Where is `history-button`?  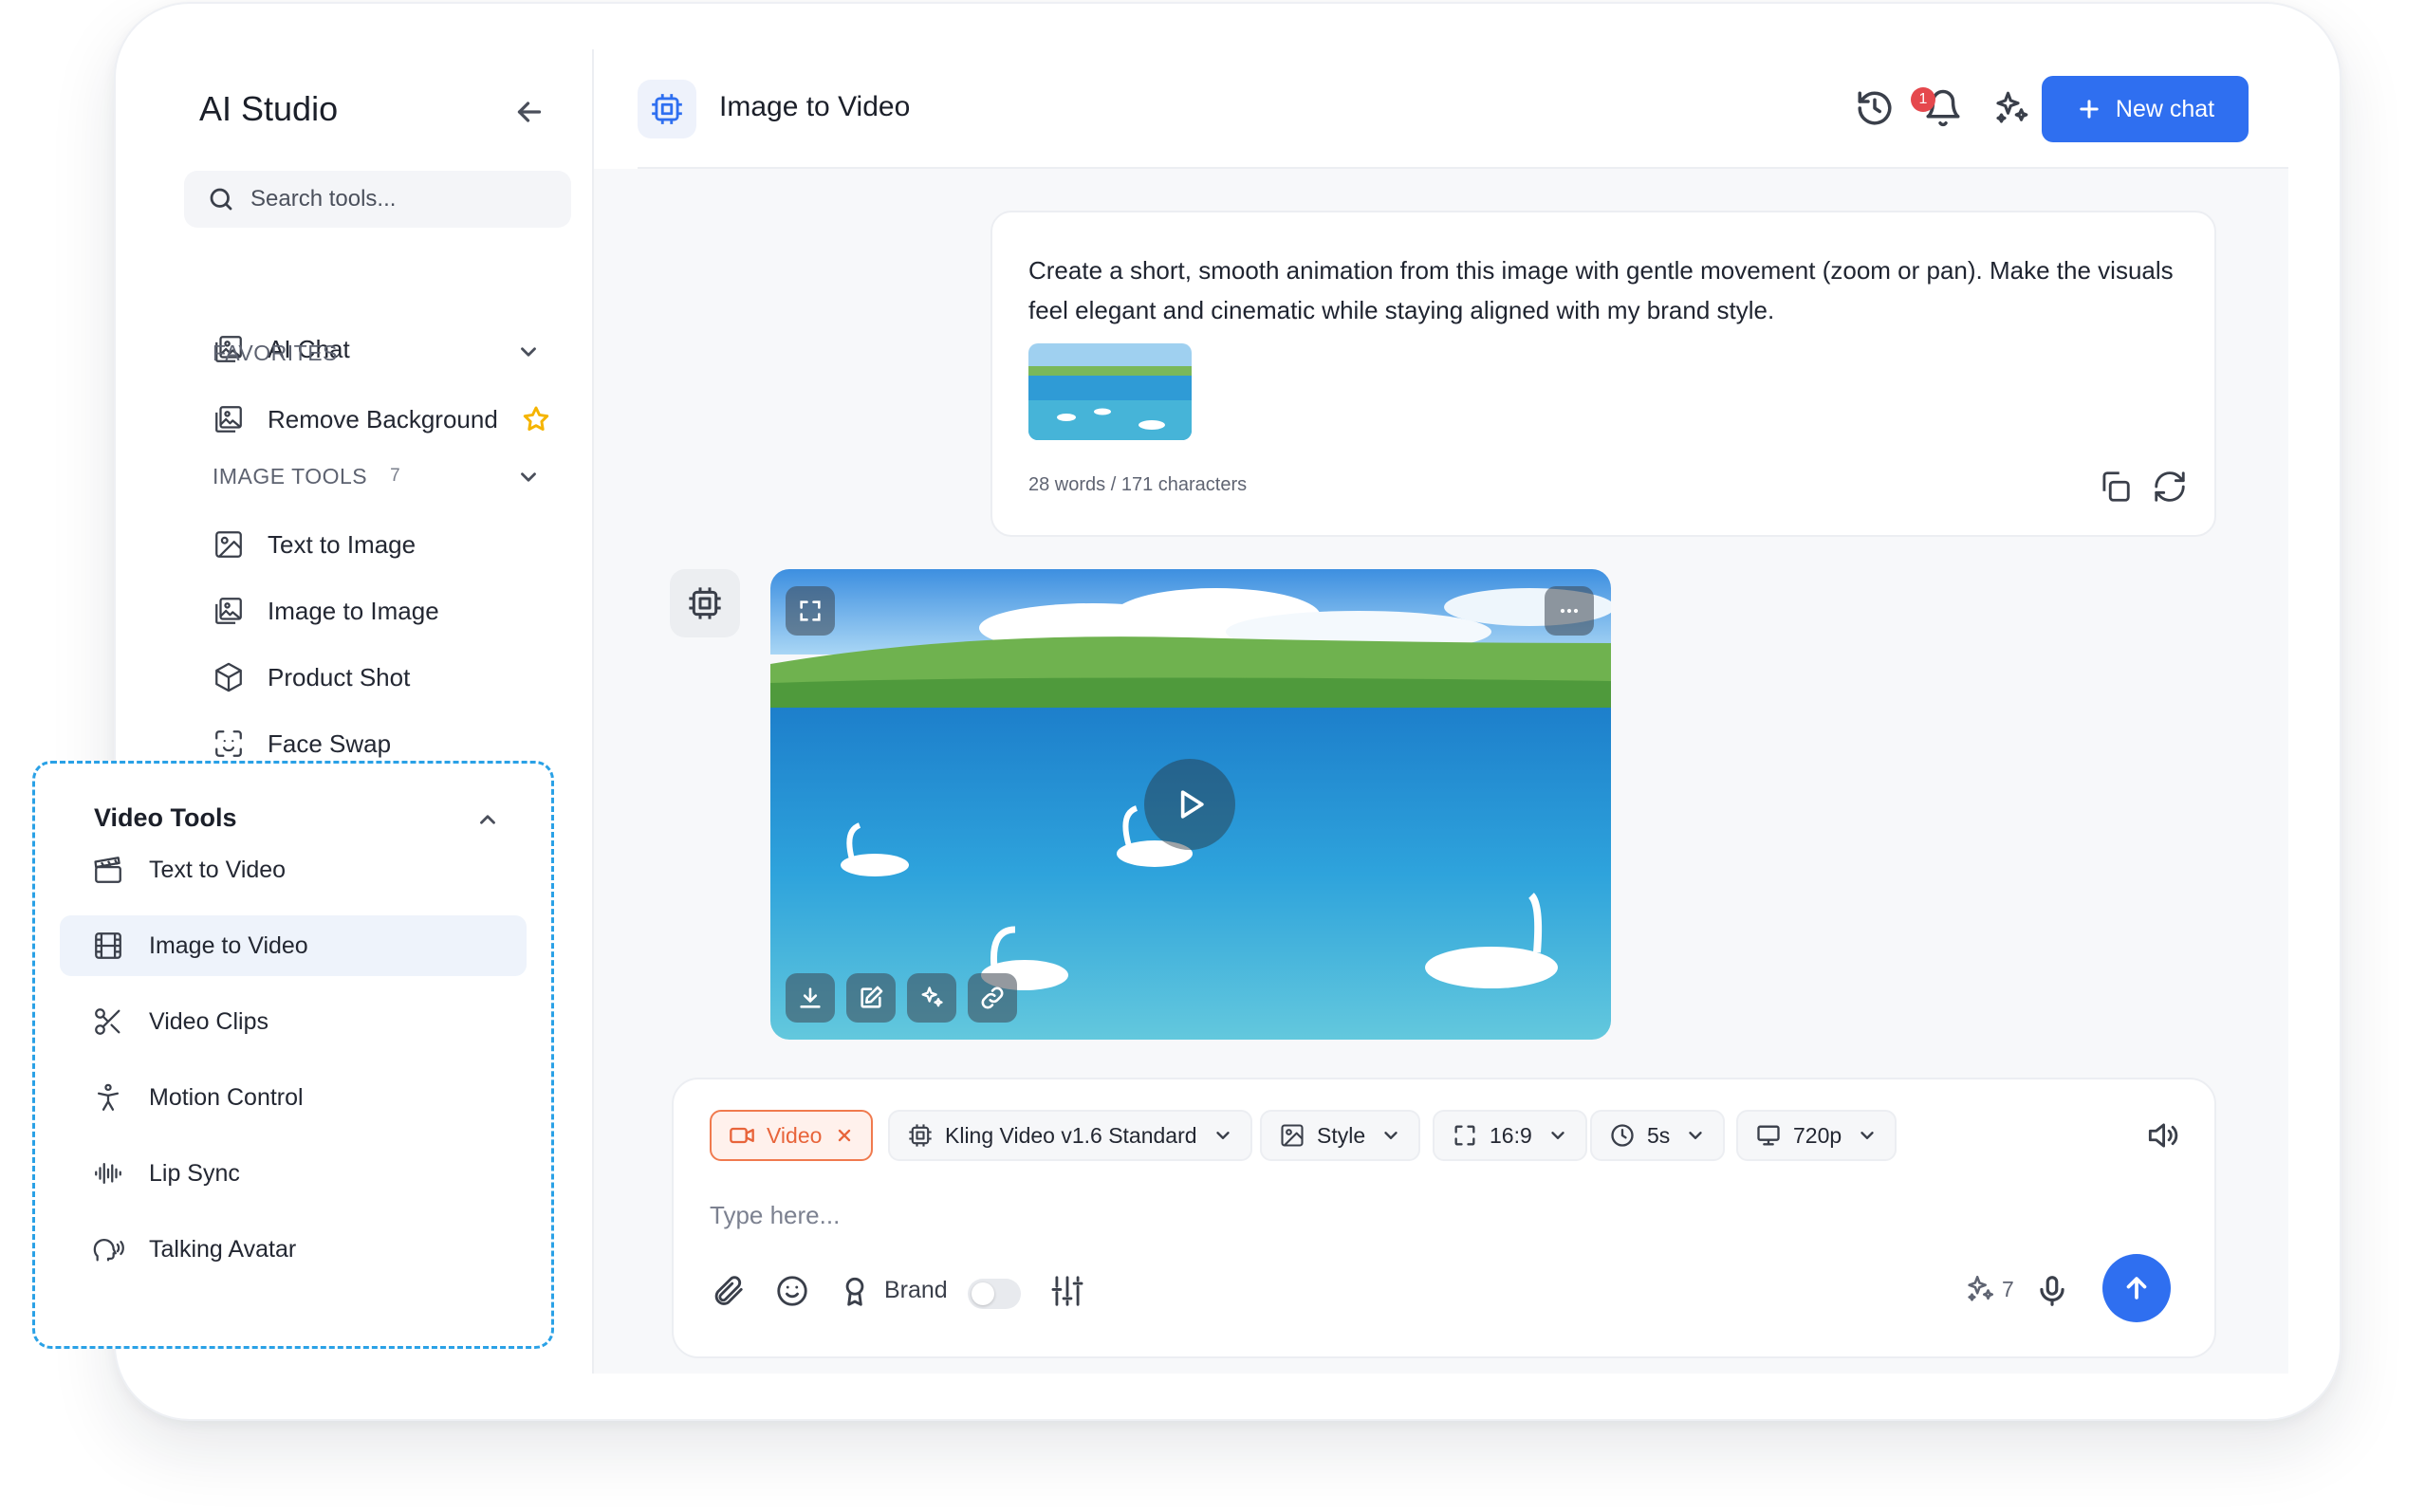 history-button is located at coordinates (1874, 108).